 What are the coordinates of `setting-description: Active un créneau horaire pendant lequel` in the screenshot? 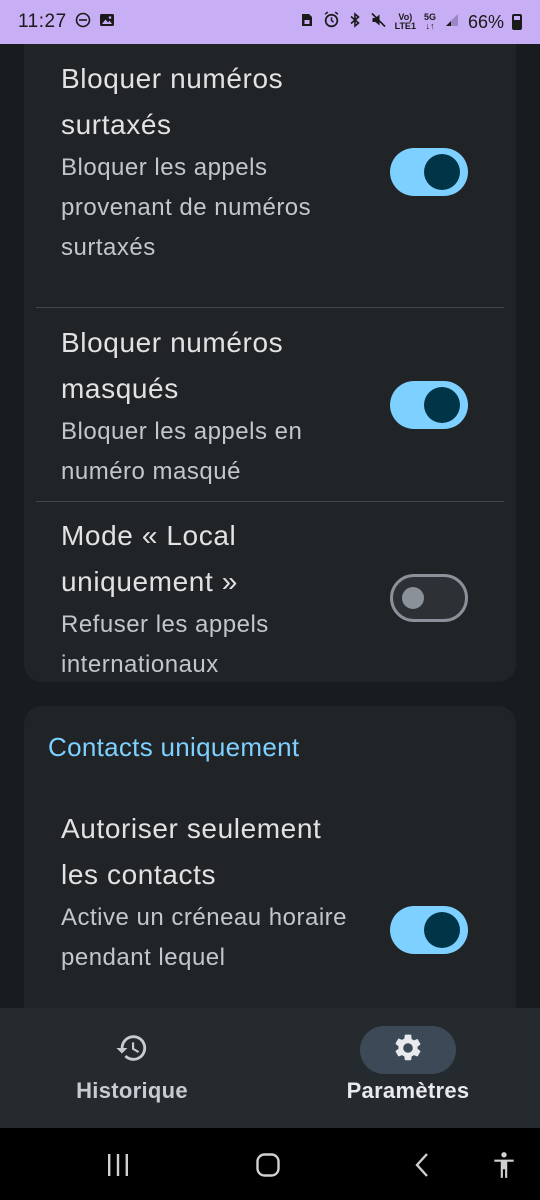 It's located at (204, 937).